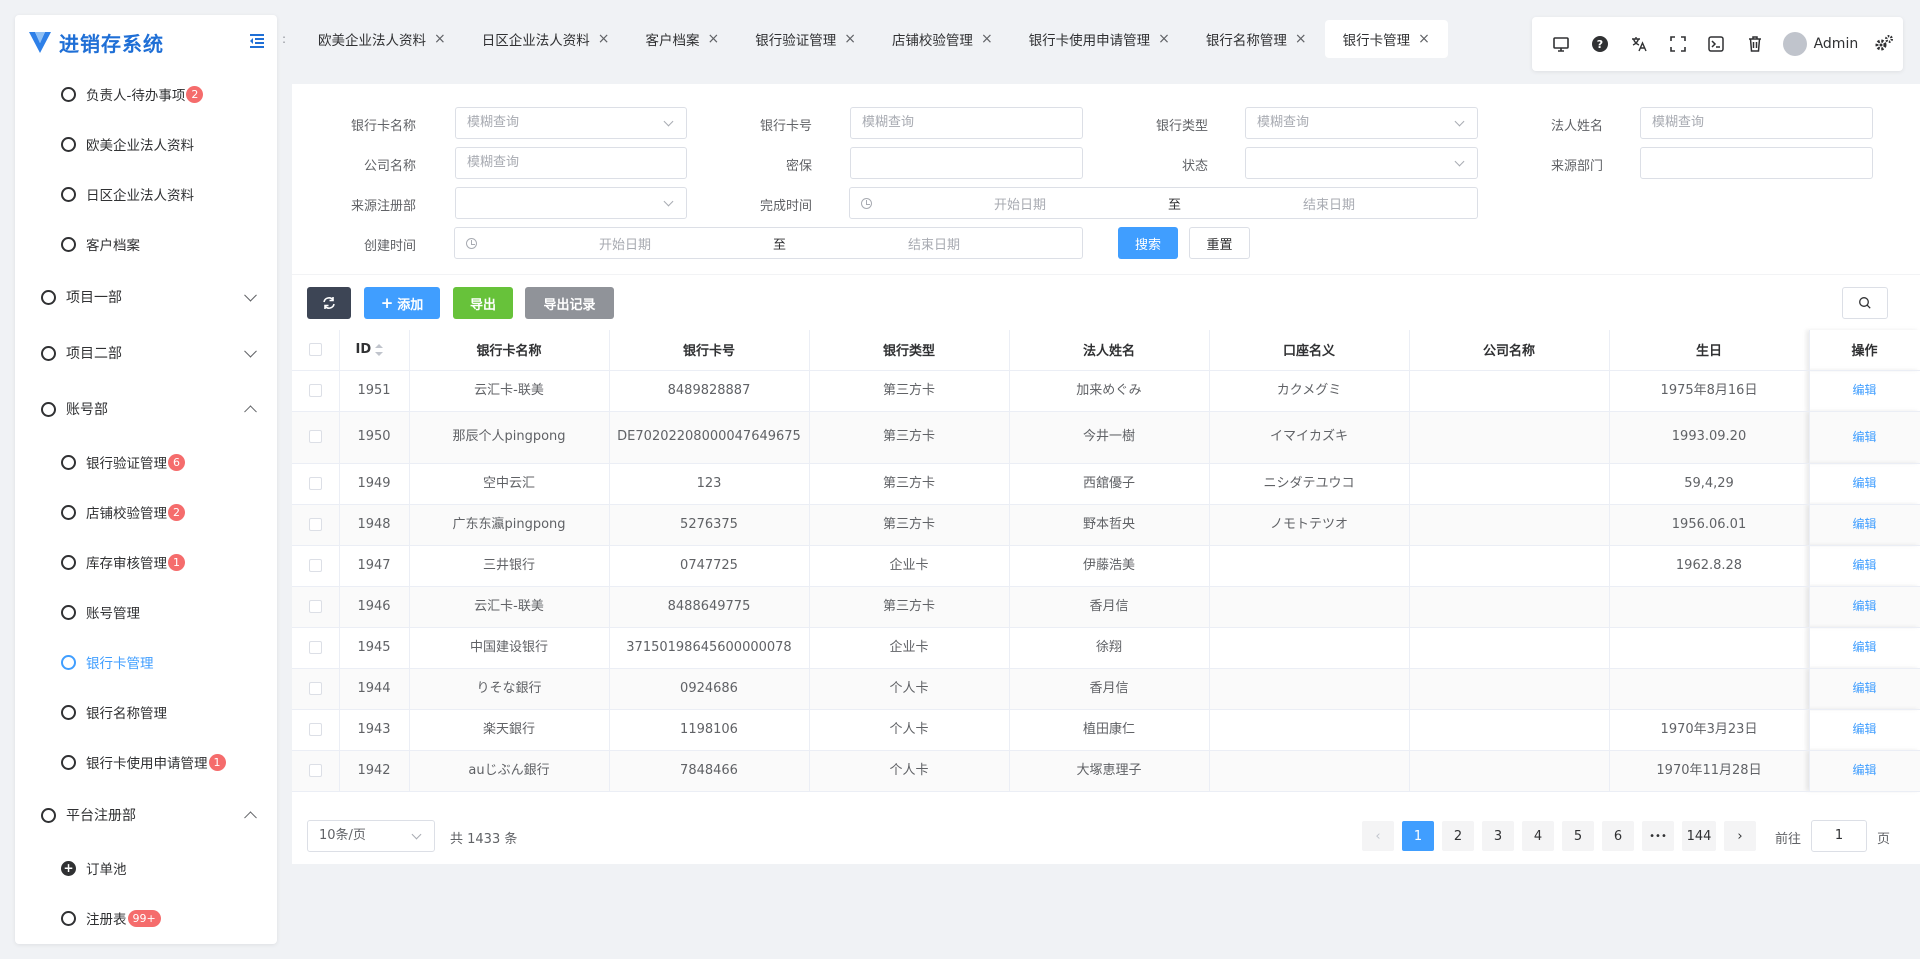 This screenshot has height=959, width=1920. What do you see at coordinates (1618, 836) in the screenshot?
I see `page-button: 6` at bounding box center [1618, 836].